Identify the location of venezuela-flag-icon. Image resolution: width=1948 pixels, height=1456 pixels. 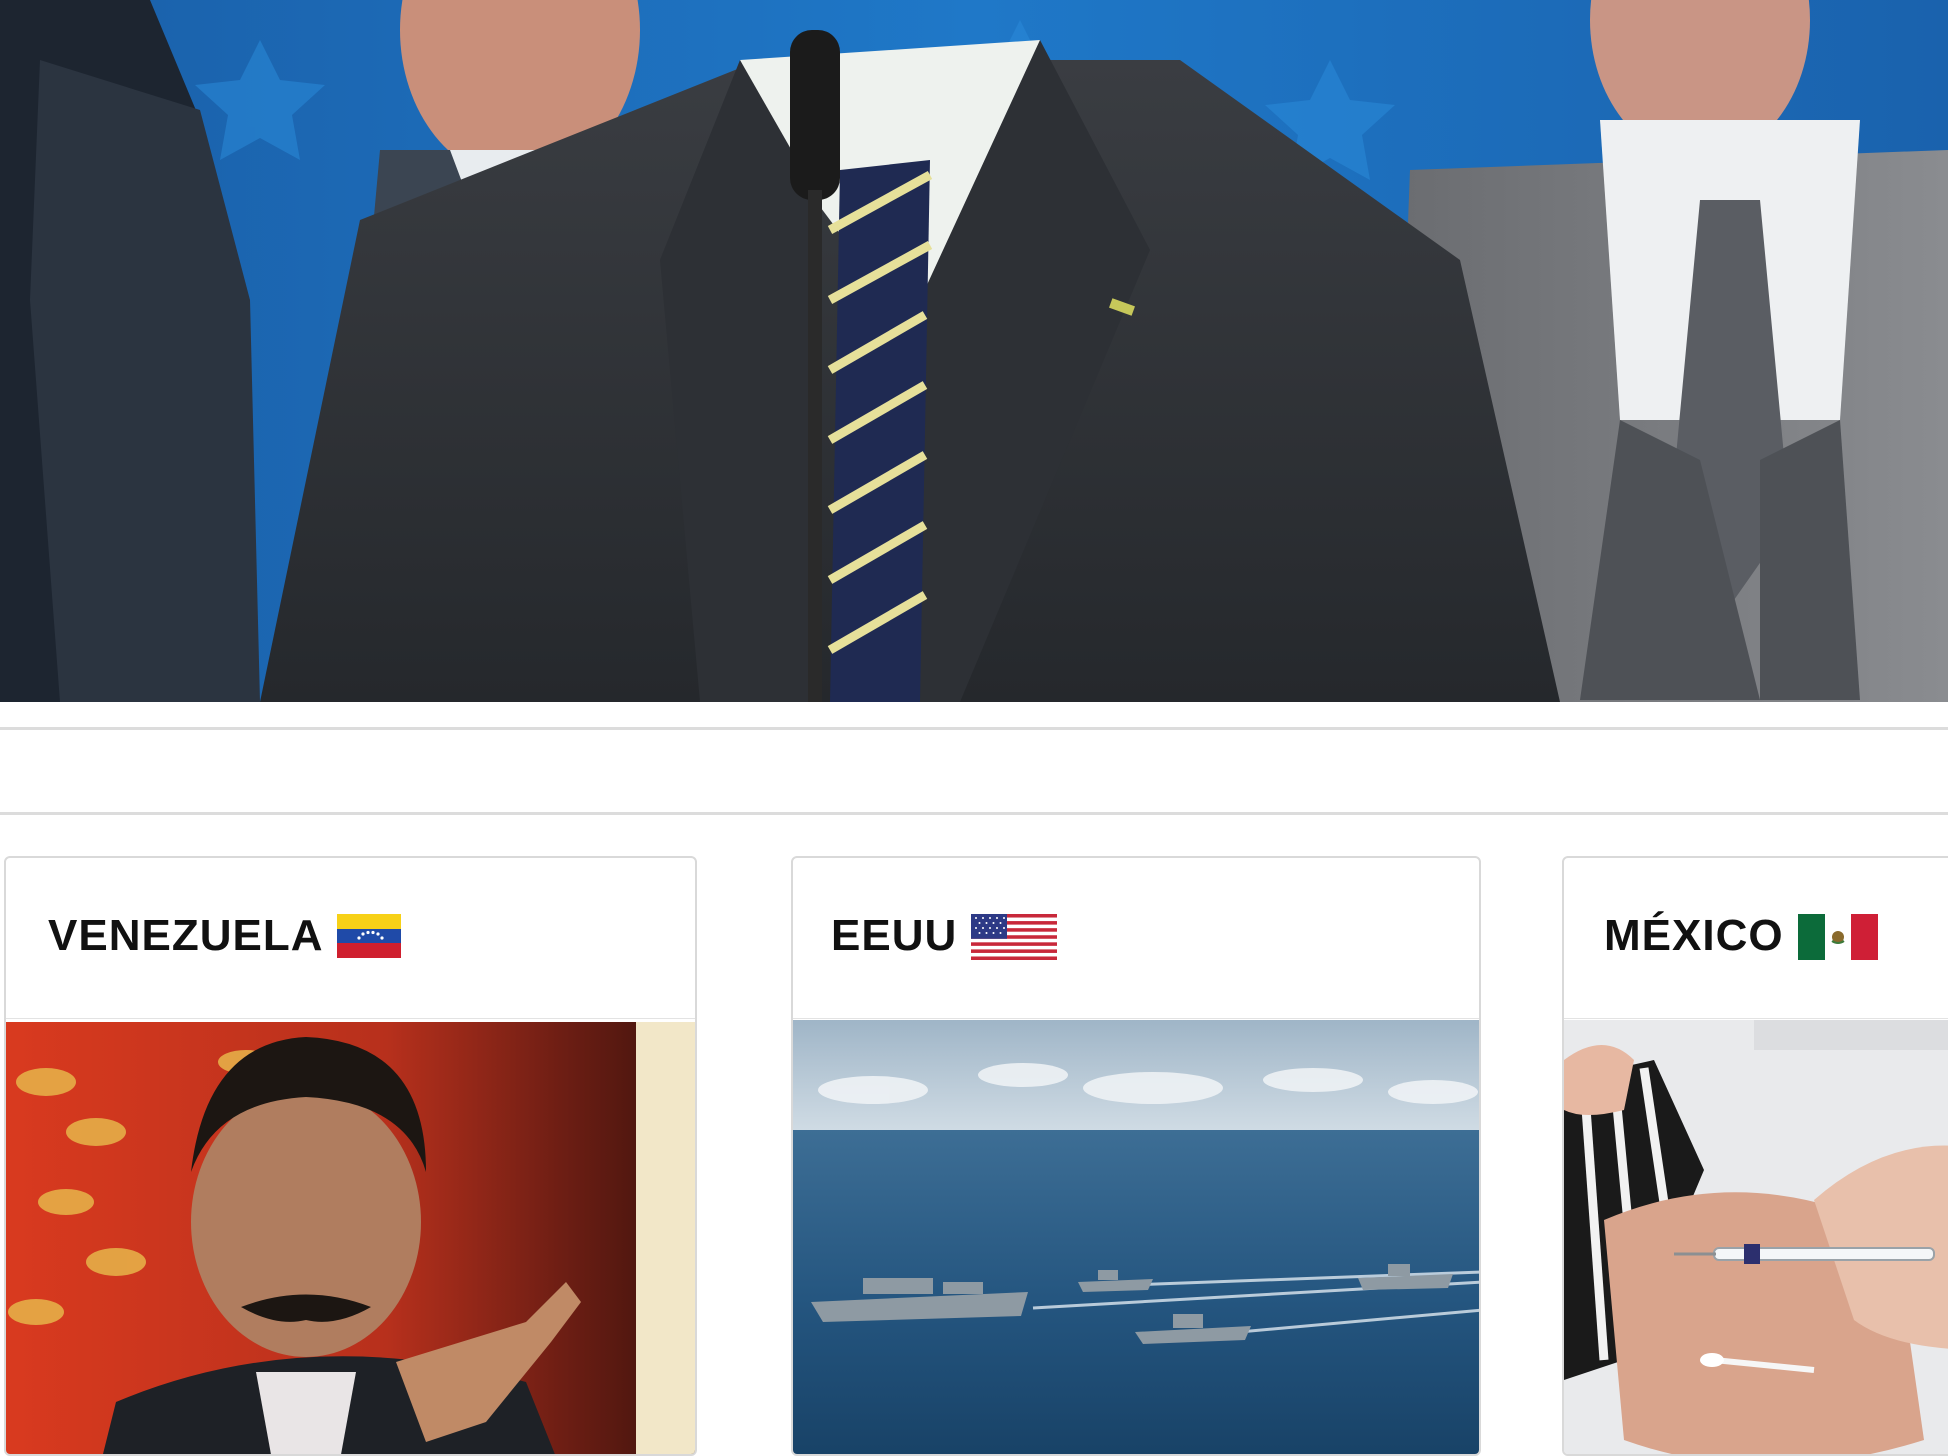
(369, 936).